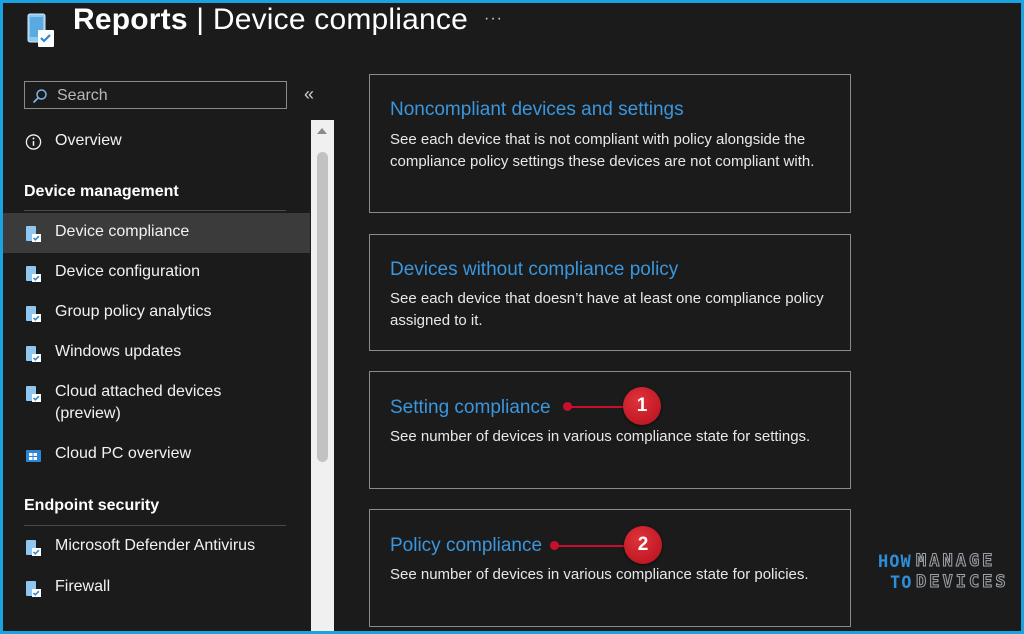 The image size is (1024, 634). Describe the element at coordinates (133, 311) in the screenshot. I see `sidebar-item-label: Group policy analytics` at that location.